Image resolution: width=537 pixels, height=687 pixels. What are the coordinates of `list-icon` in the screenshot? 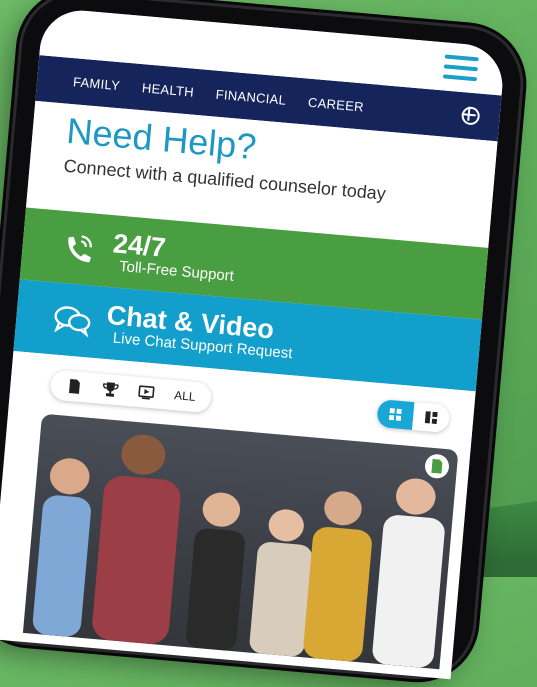 It's located at (431, 418).